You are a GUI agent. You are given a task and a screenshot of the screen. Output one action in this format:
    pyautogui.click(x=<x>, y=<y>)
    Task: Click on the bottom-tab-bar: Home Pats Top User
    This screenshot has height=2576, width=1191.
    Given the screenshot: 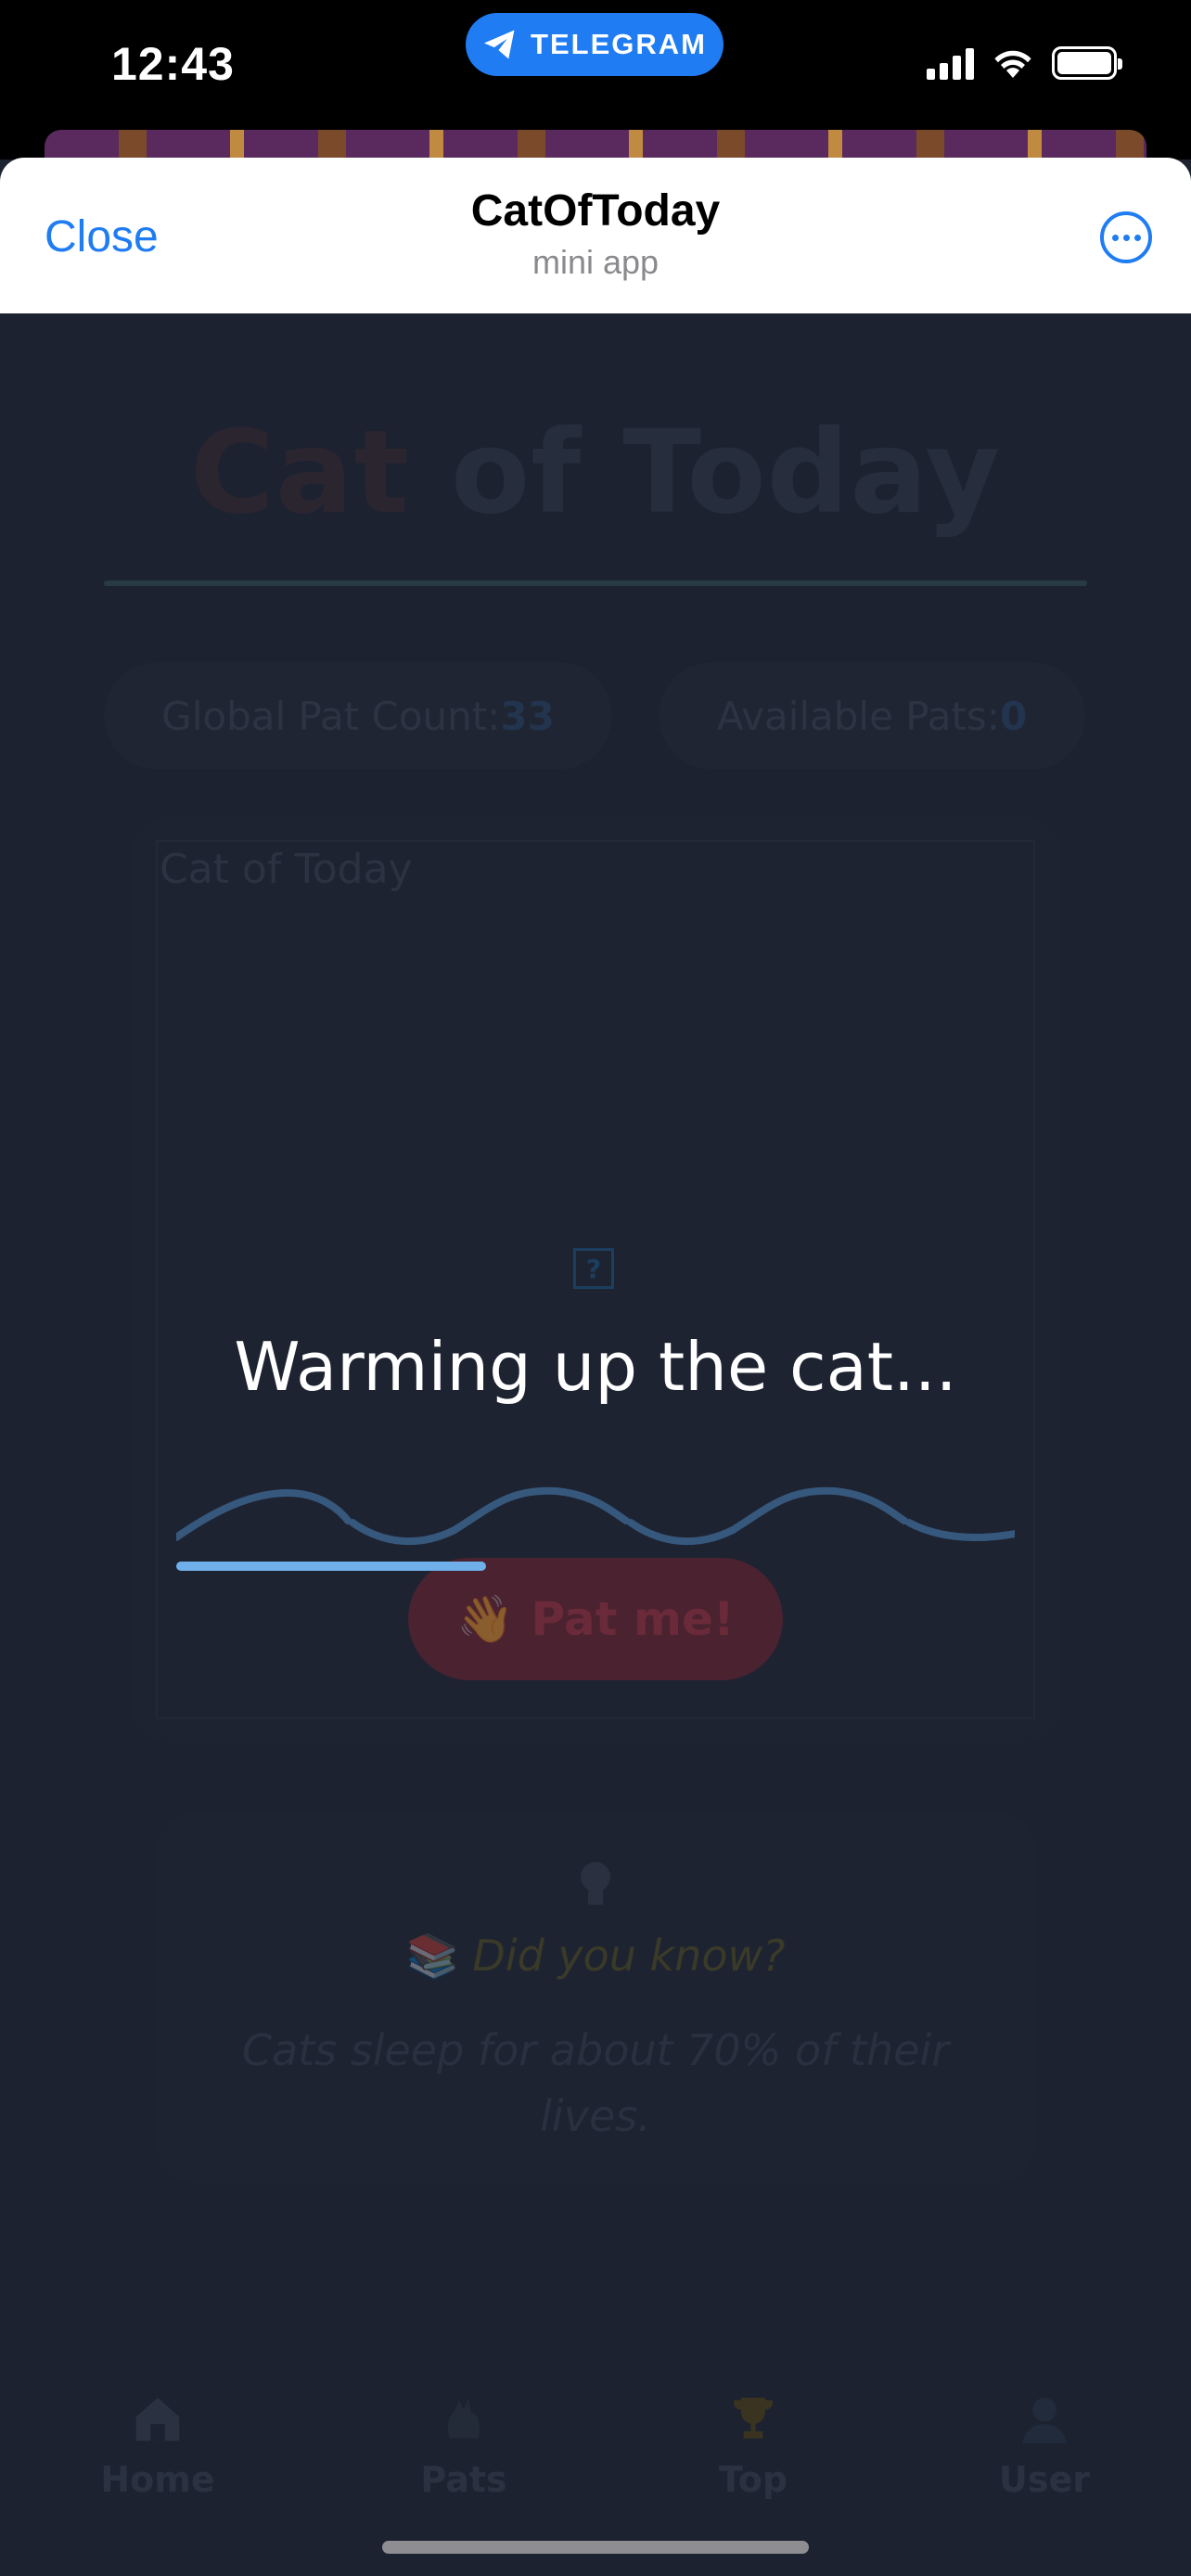 What is the action you would take?
    pyautogui.click(x=595, y=2460)
    